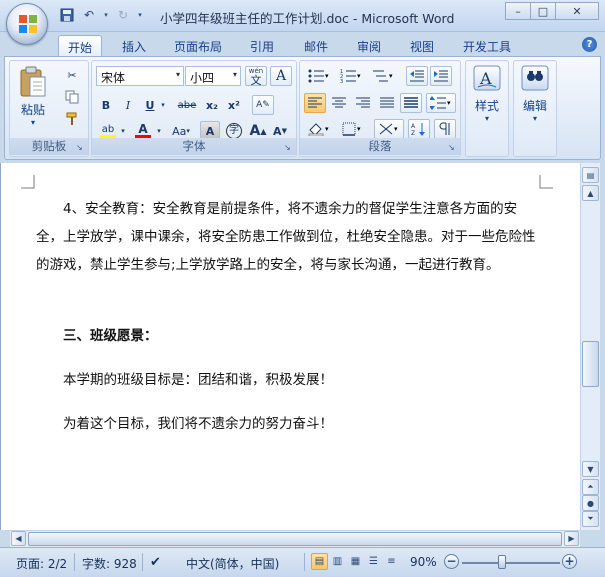 This screenshot has height=577, width=605. Describe the element at coordinates (198, 45) in the screenshot. I see `tab-page-layout: 页面布局` at that location.